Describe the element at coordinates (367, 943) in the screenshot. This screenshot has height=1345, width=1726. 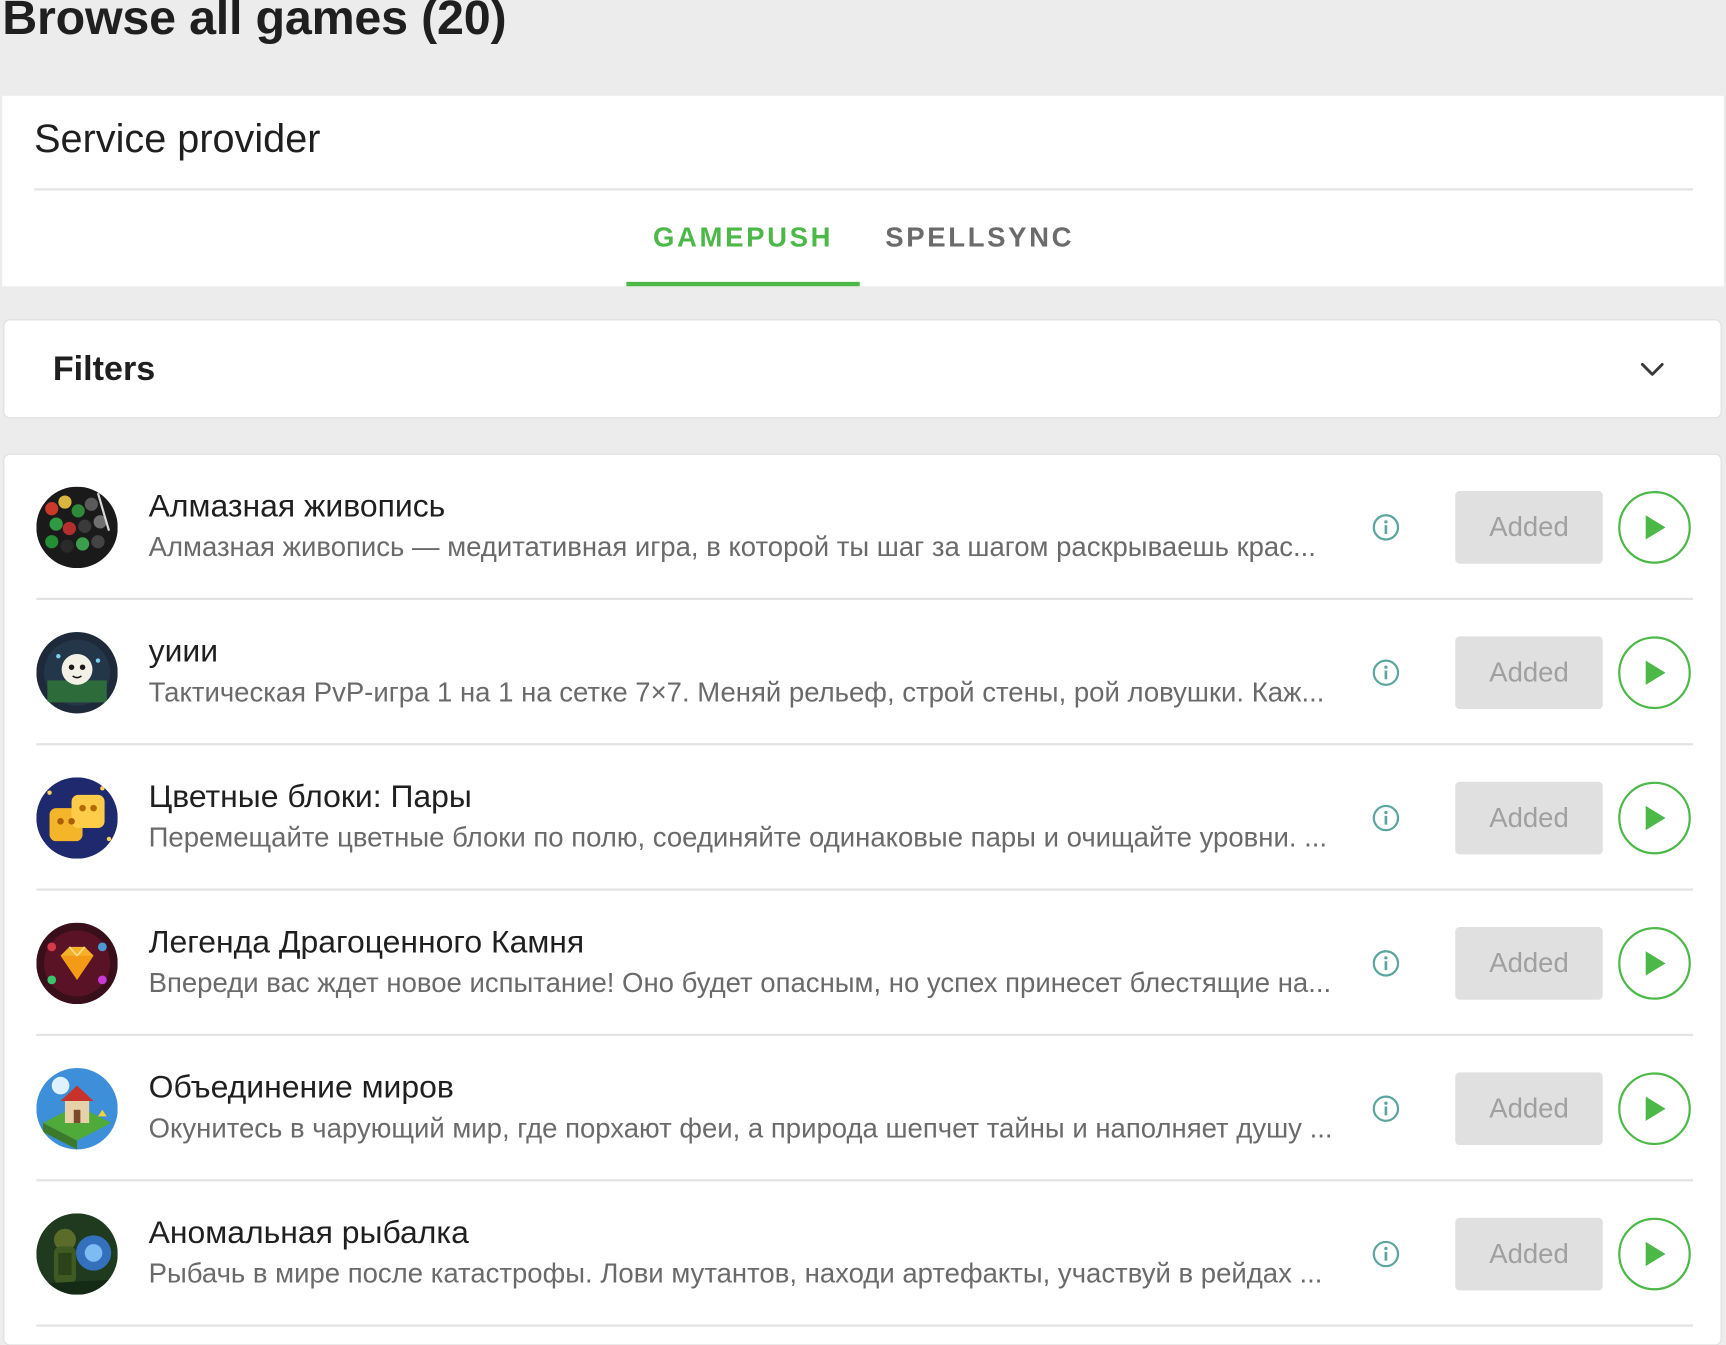
I see `game-title: Легенда Драгоценного Камня` at that location.